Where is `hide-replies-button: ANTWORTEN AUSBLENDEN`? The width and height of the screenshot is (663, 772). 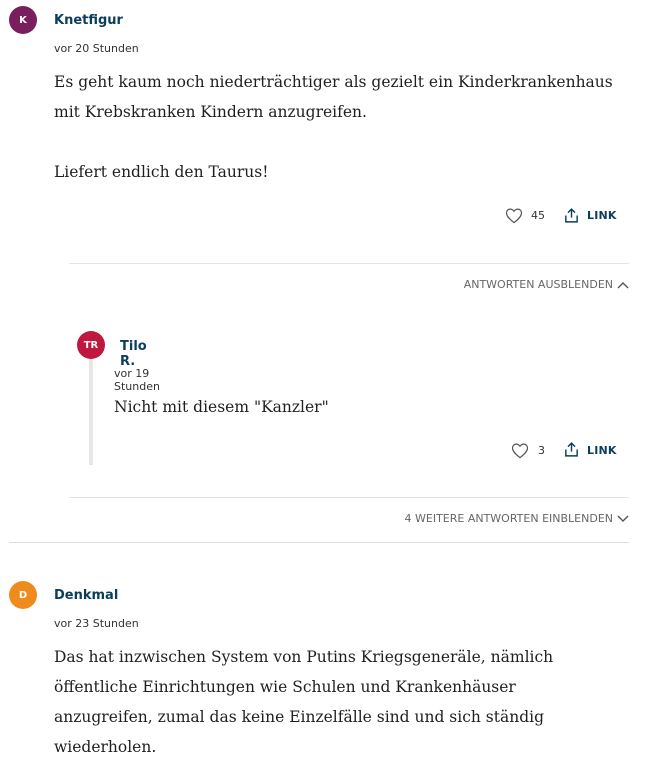 hide-replies-button: ANTWORTEN AUSBLENDEN is located at coordinates (546, 284).